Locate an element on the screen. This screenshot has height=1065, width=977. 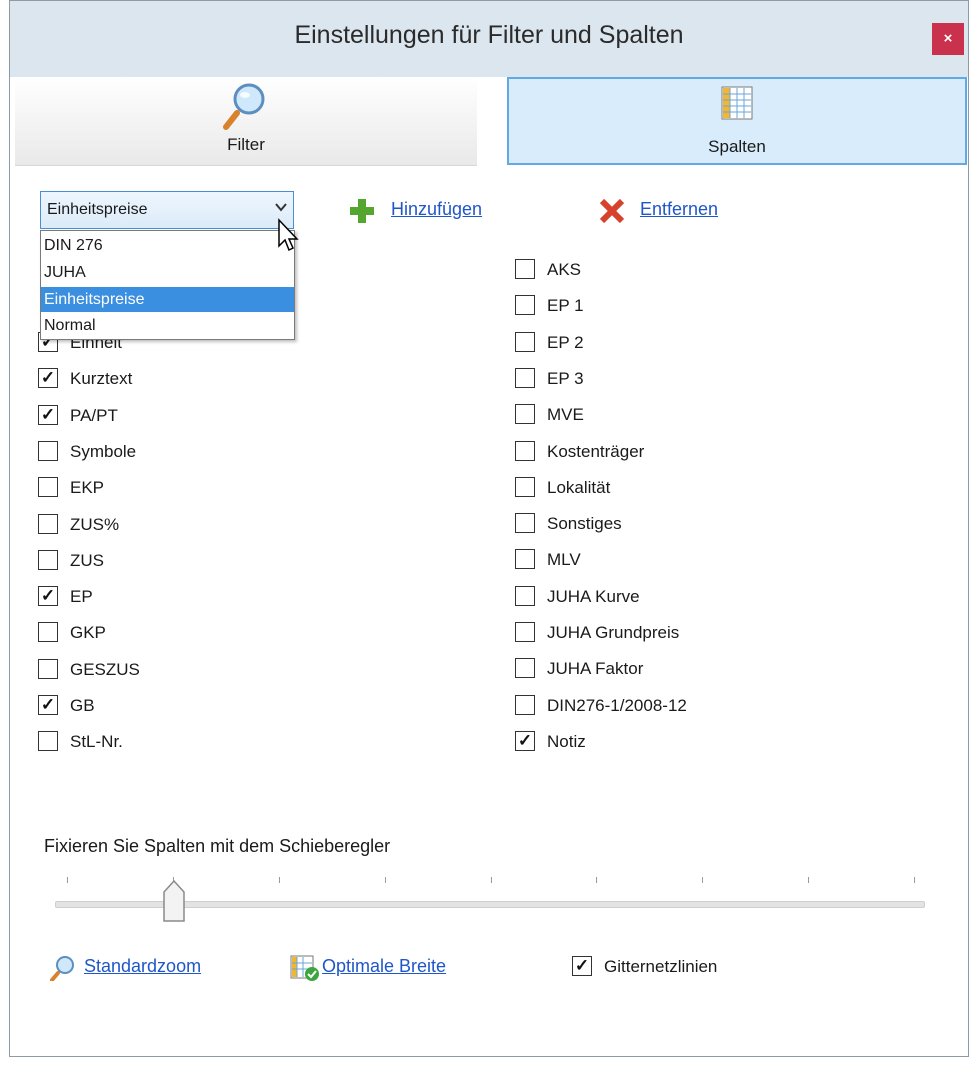
add-link: Hinzufügen is located at coordinates (436, 209).